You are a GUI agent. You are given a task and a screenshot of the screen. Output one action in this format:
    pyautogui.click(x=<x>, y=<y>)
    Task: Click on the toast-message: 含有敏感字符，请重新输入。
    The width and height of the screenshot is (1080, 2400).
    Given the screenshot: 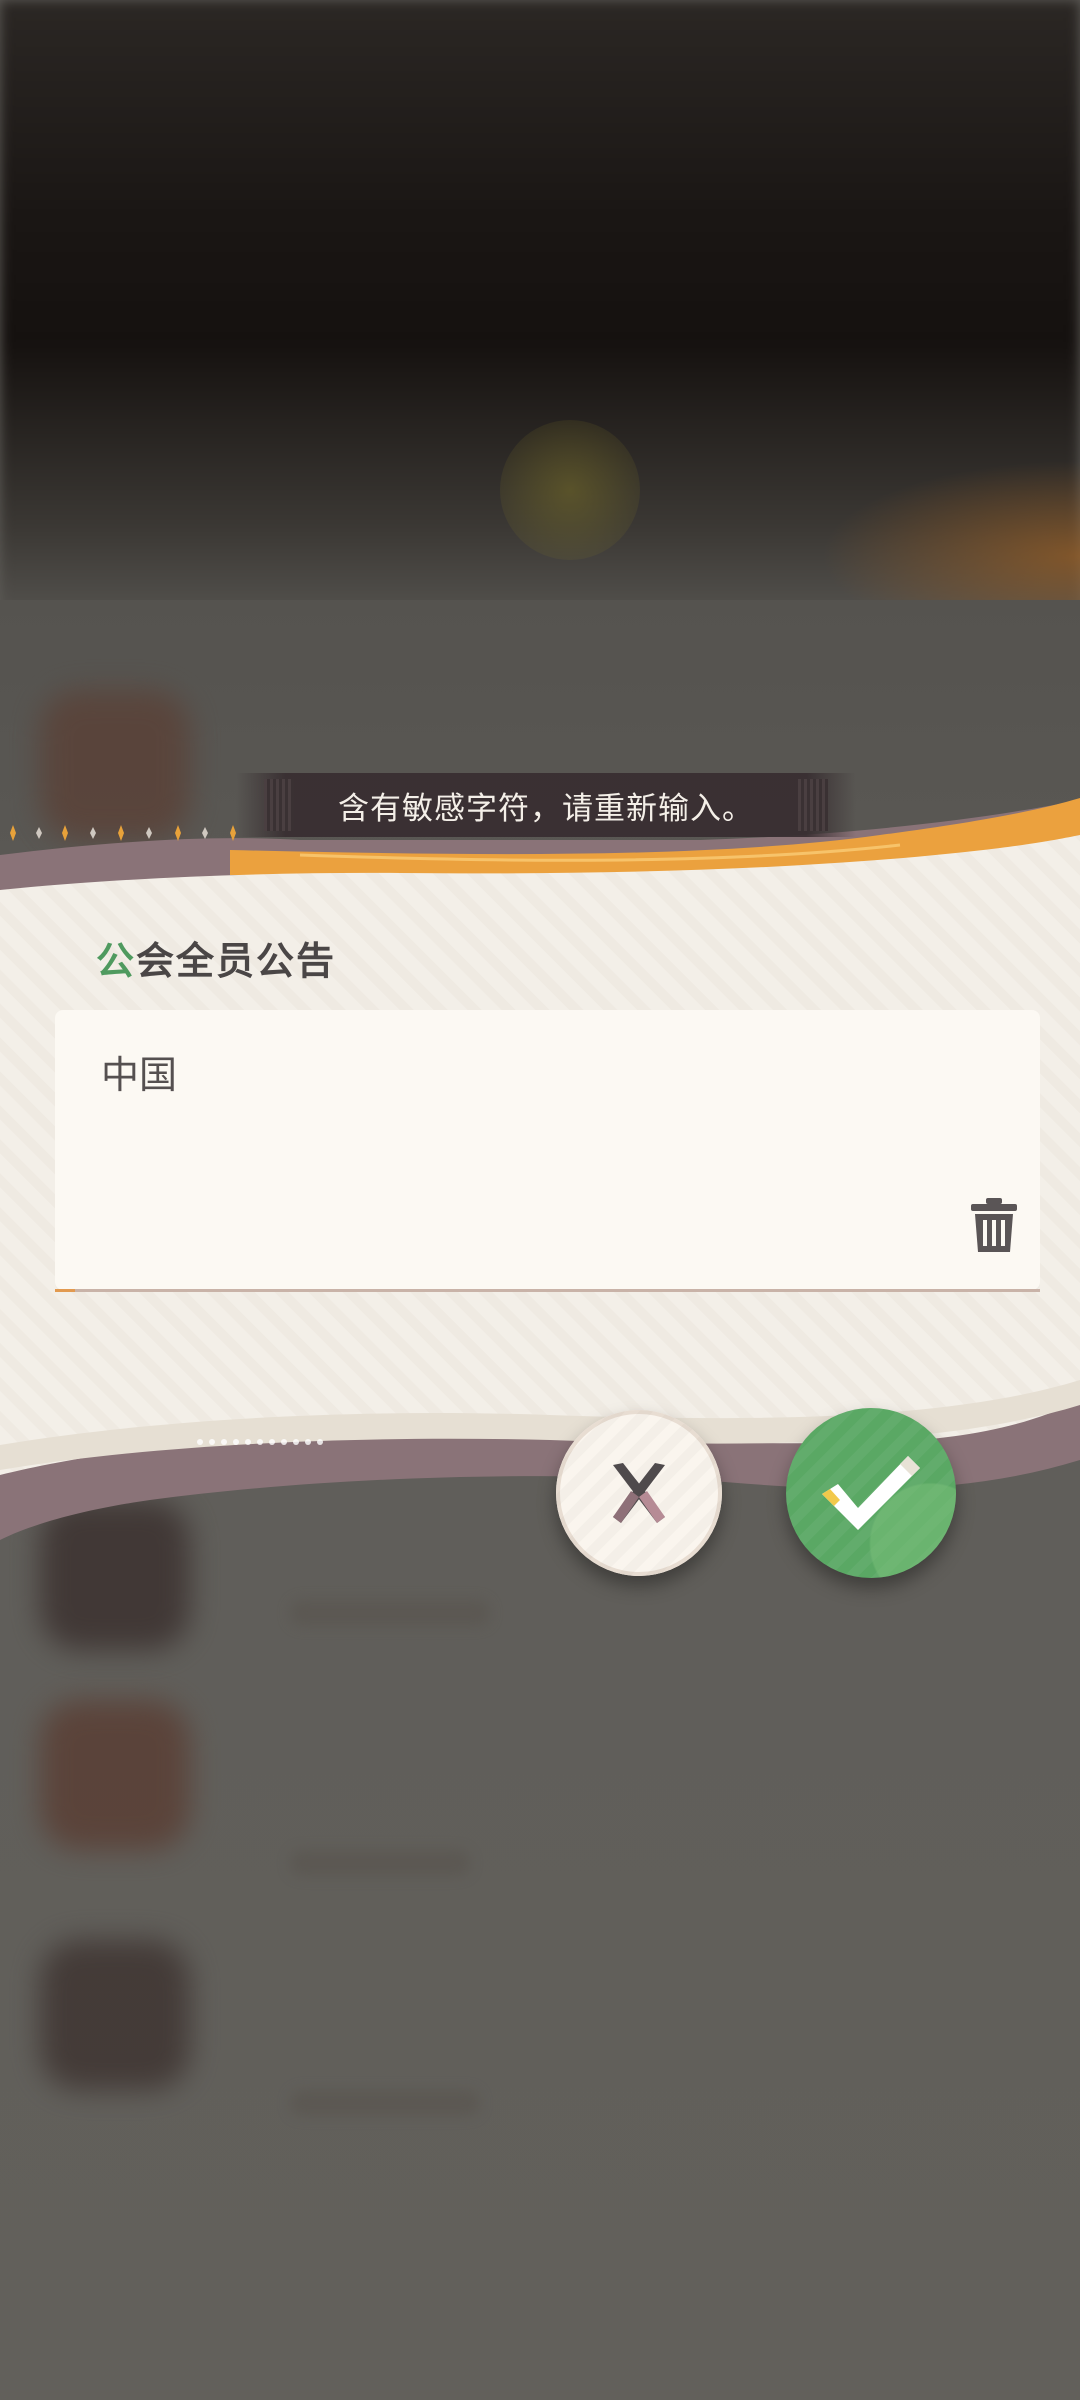 What is the action you would take?
    pyautogui.click(x=546, y=808)
    